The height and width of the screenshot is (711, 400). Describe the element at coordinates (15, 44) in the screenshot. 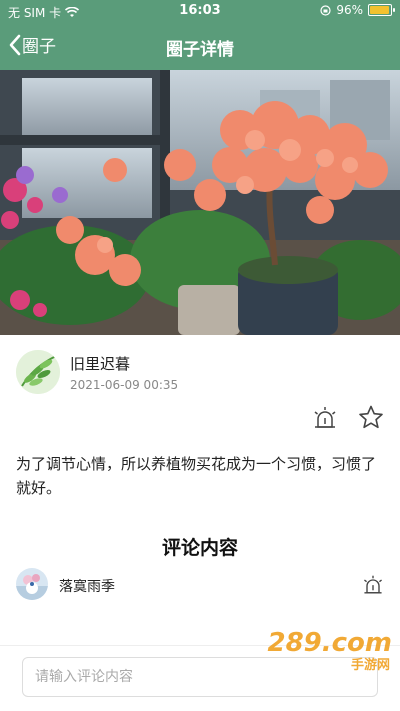

I see `chevron-left-icon` at that location.